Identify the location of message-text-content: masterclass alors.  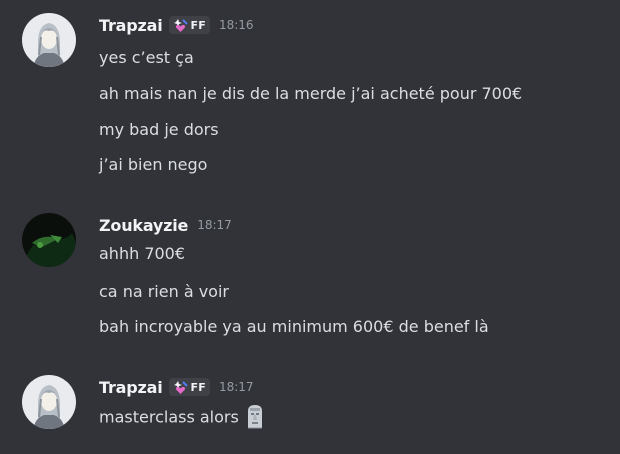
(169, 417).